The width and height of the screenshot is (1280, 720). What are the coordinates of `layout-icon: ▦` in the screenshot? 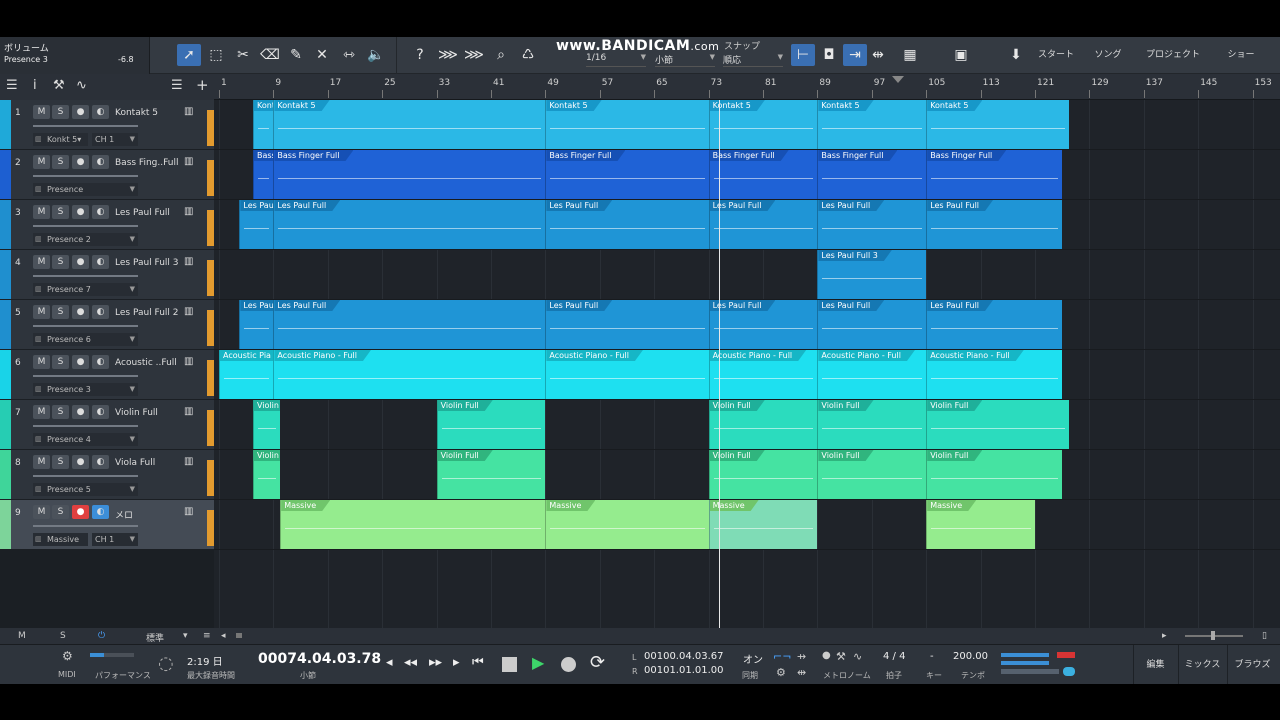 It's located at (910, 55).